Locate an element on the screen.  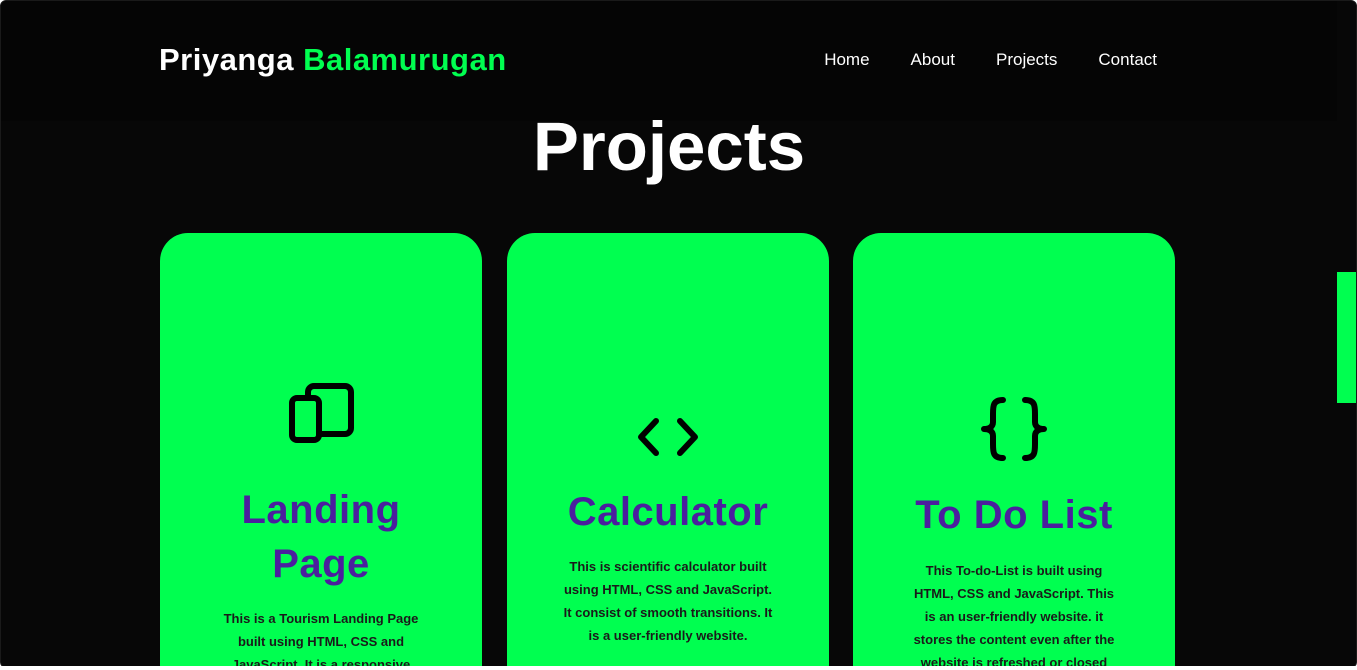
project-title-line: Landing is located at coordinates (321, 510).